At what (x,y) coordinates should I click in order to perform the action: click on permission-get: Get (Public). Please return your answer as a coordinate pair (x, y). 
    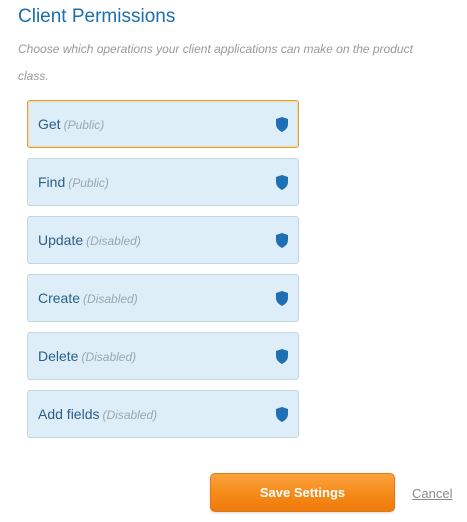
    Looking at the image, I should click on (163, 124).